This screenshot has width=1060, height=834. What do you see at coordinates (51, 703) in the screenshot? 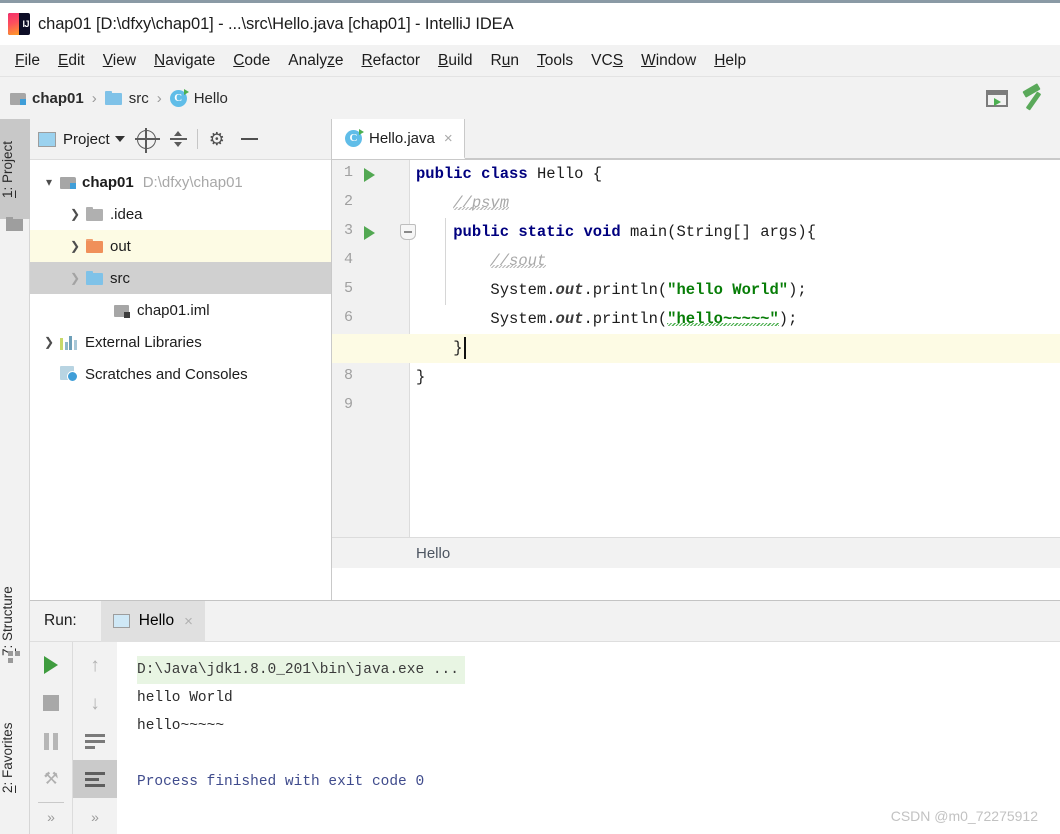
I see `stop-icon` at bounding box center [51, 703].